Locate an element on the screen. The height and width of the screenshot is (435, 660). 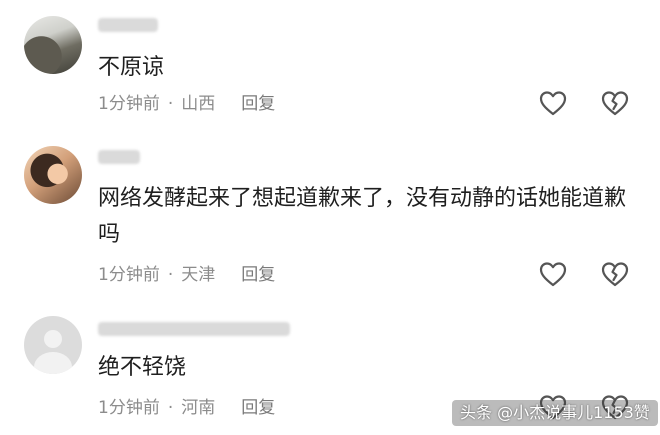
source-watermark: 头条 @小杰说事儿1153赞 is located at coordinates (555, 413).